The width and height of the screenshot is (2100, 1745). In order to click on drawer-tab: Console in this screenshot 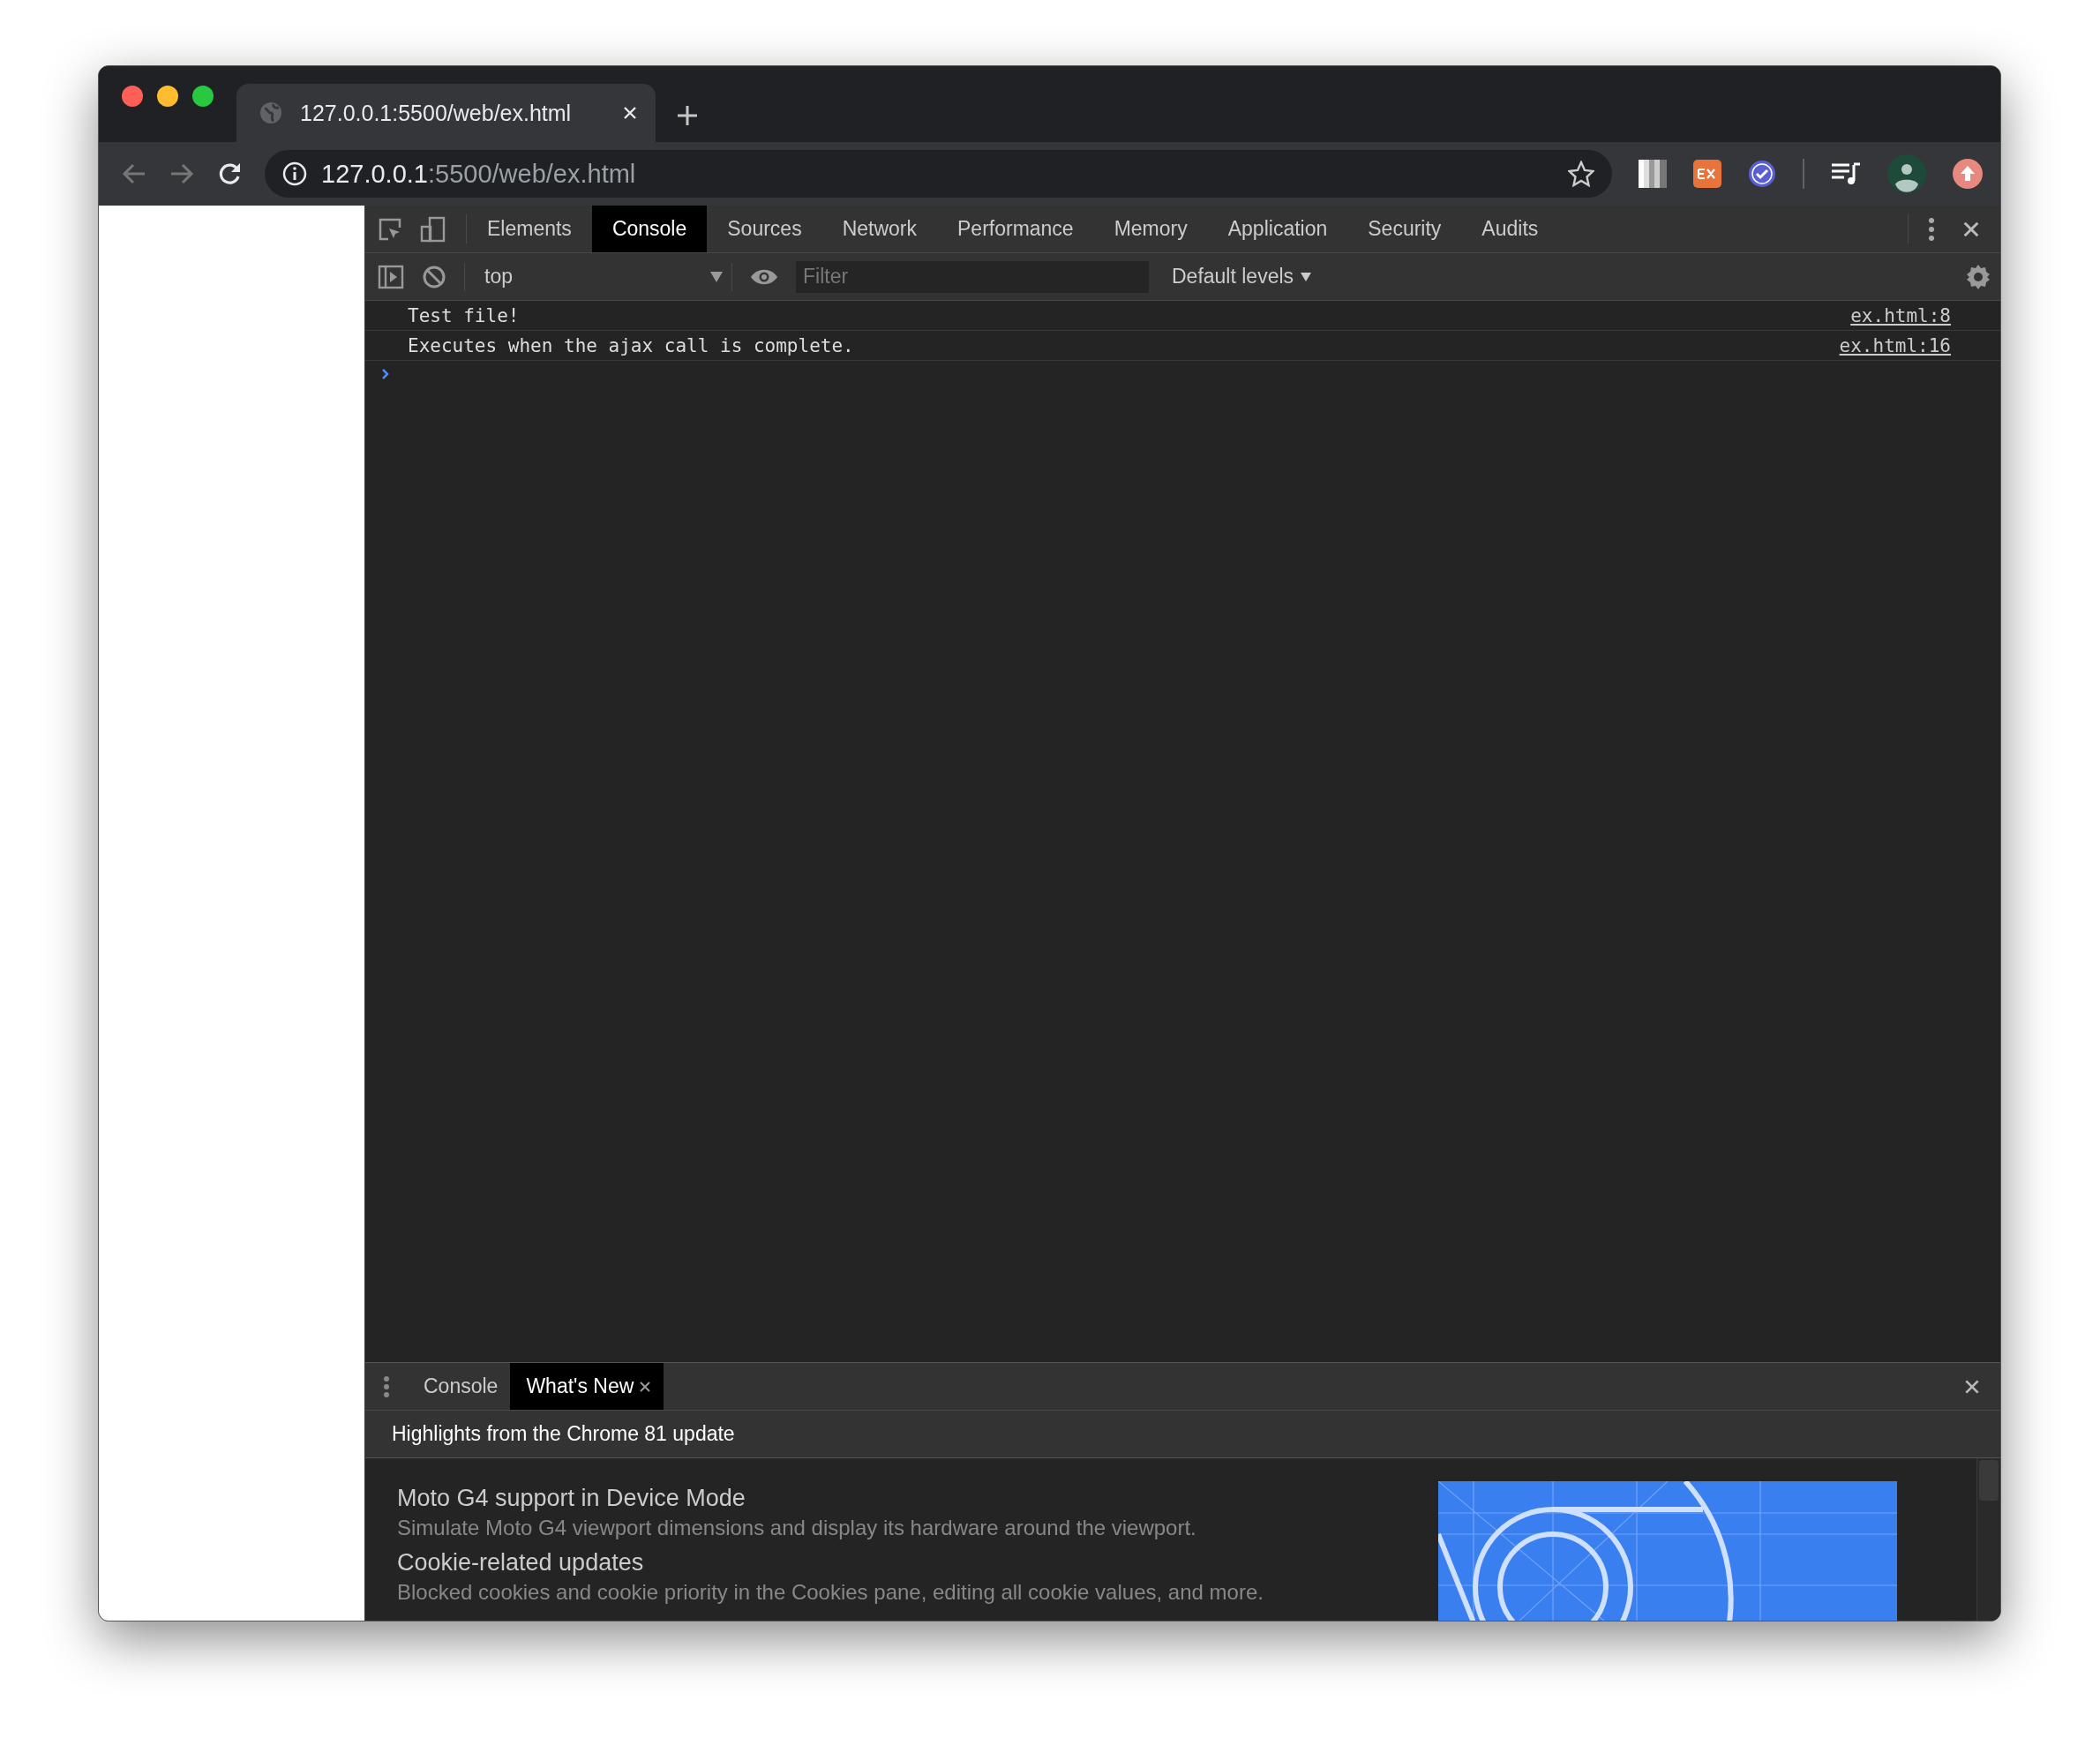, I will do `click(459, 1386)`.